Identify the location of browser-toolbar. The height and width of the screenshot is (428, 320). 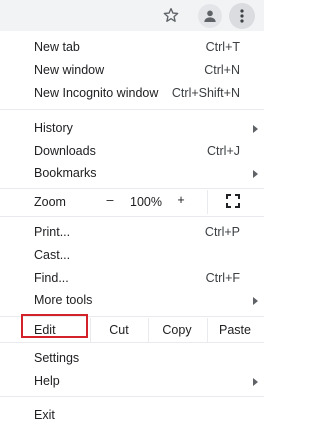
(132, 15).